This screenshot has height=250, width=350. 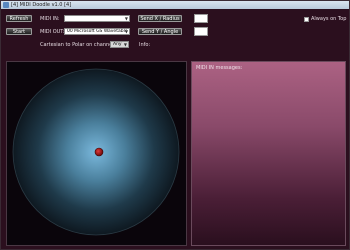 What do you see at coordinates (201, 18) in the screenshot?
I see `x-radius-value-box` at bounding box center [201, 18].